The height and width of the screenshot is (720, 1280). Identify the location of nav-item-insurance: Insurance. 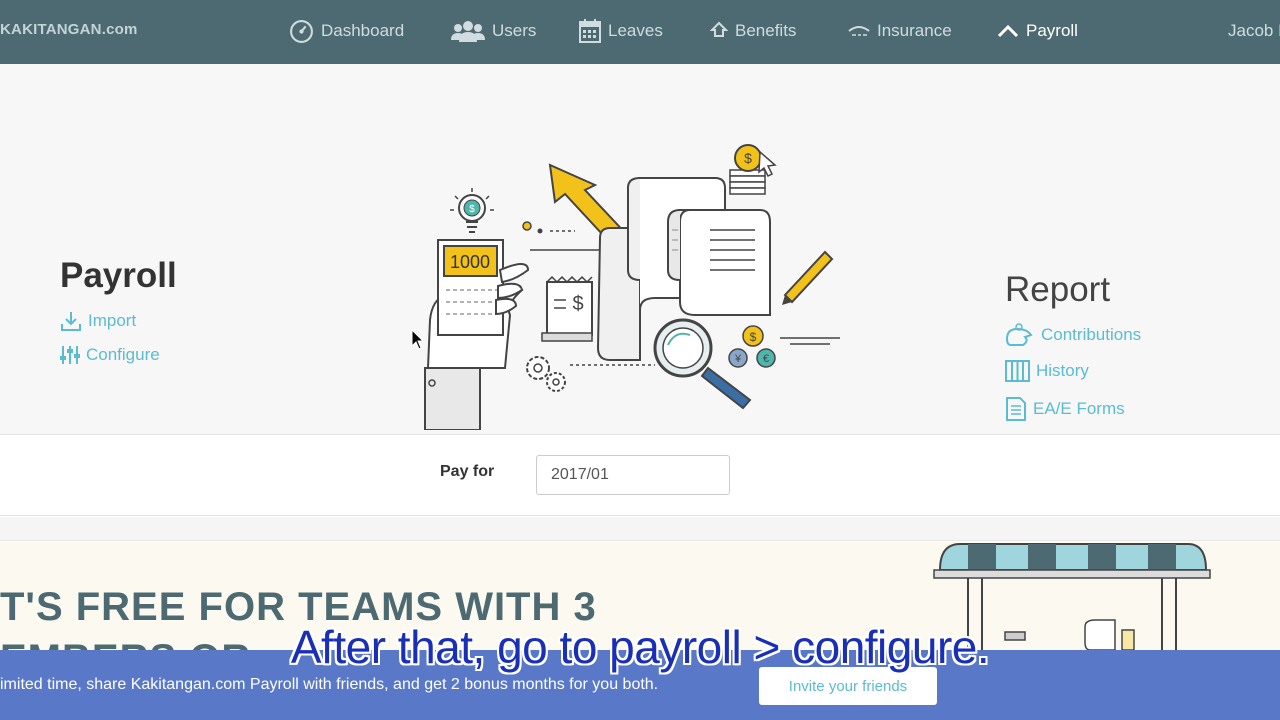
(900, 31).